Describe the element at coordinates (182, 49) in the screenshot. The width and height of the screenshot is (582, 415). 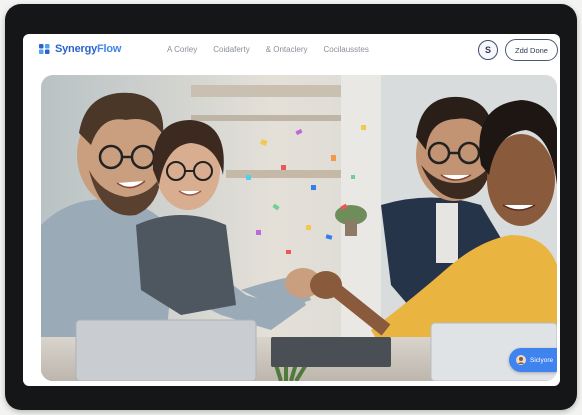
I see `nav-item-1: A Corley` at that location.